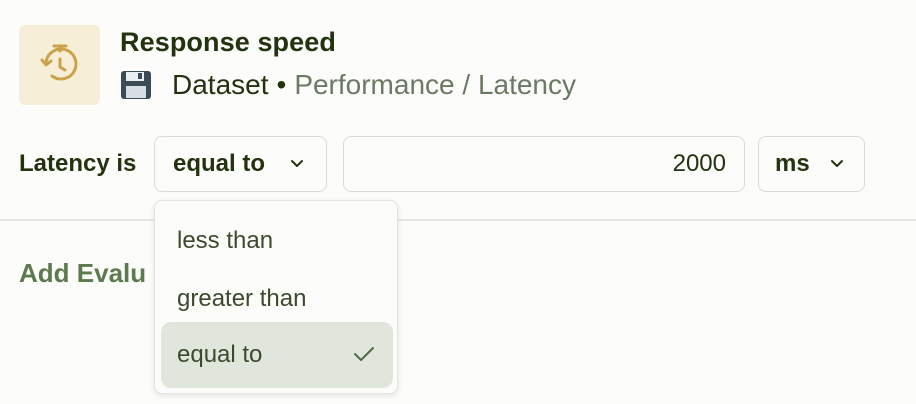 This screenshot has height=404, width=916. What do you see at coordinates (811, 164) in the screenshot?
I see `unit-select: ms` at bounding box center [811, 164].